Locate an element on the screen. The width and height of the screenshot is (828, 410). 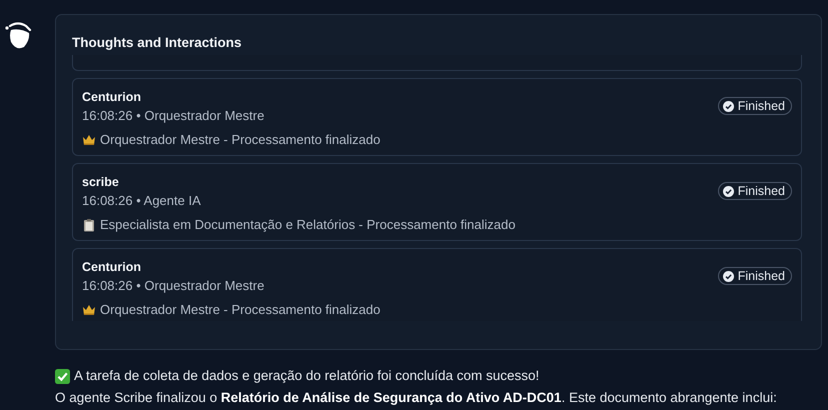
success-message: A tarefa de coleta de dados e geração do relatório foi concluída com sucesso! is located at coordinates (307, 376).